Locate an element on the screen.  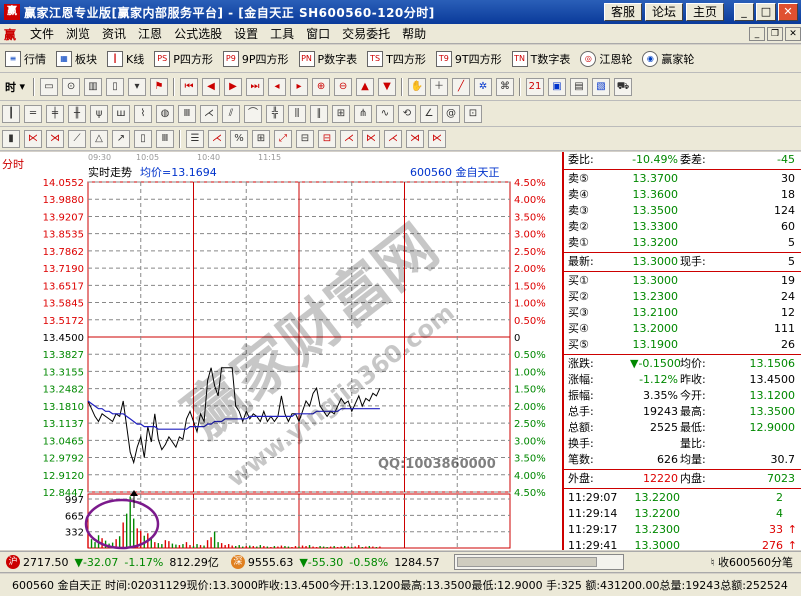
triangle-icon: △ is located at coordinates (99, 138).